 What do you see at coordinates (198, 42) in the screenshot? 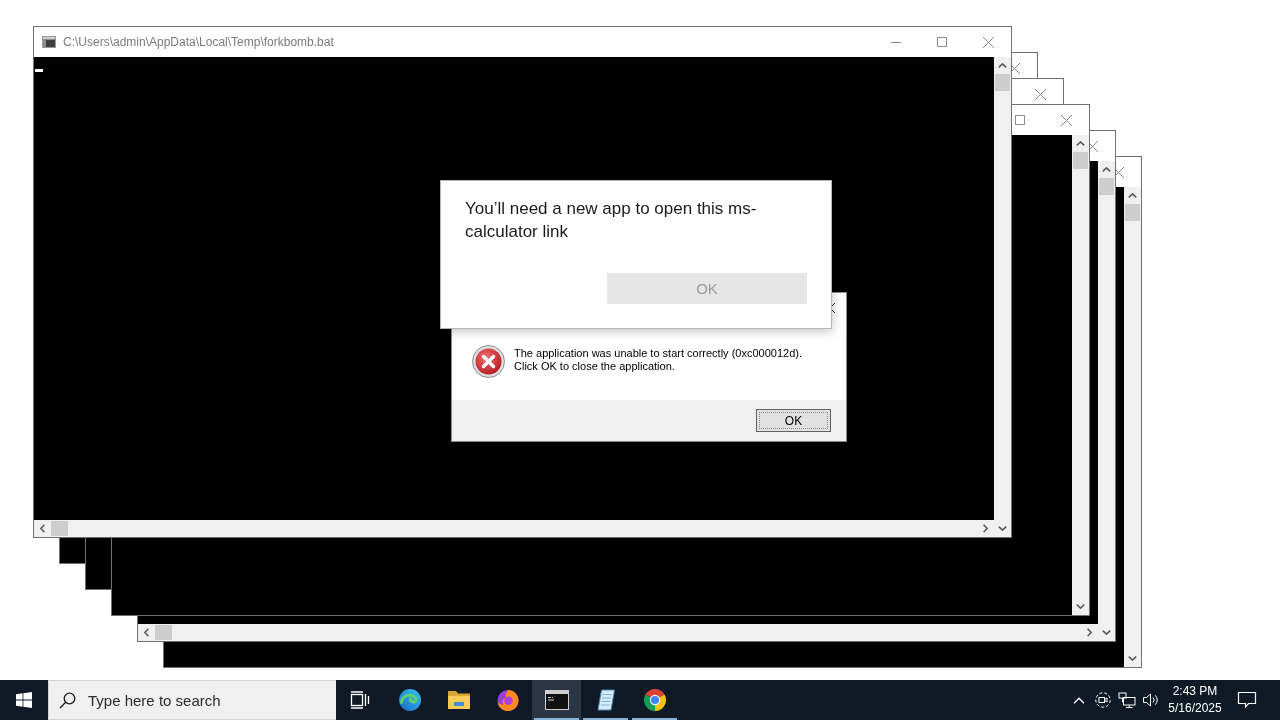
I see `window-title: C:\Users\admin\AppData\Local\Temp\forkbomb.bat` at bounding box center [198, 42].